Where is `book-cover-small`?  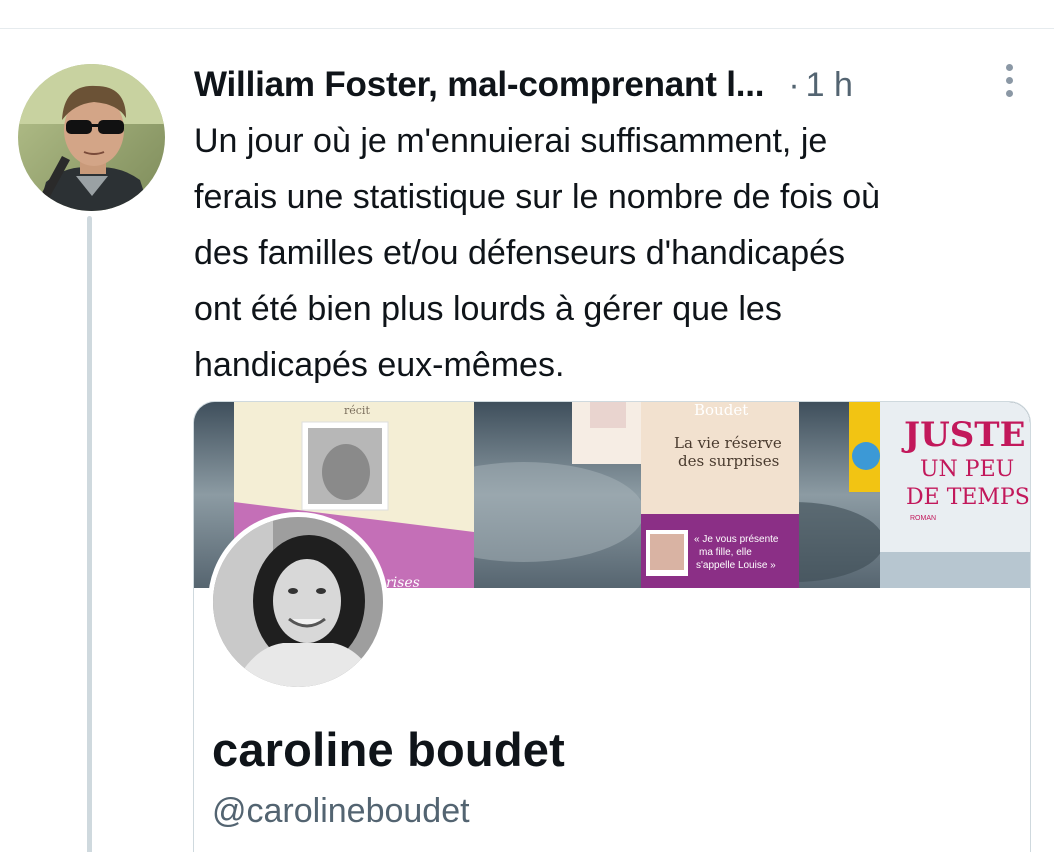
book-cover-small is located at coordinates (607, 433).